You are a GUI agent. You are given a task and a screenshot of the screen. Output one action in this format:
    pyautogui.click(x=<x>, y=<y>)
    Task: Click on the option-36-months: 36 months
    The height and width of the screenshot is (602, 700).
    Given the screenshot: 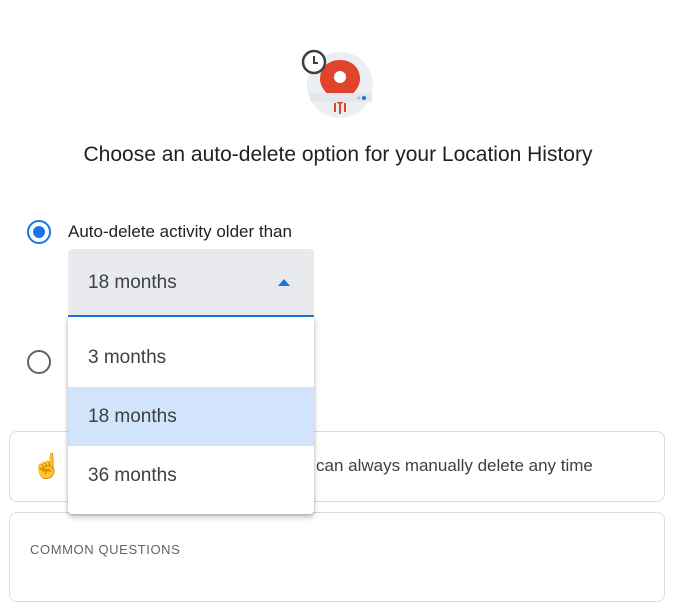 What is the action you would take?
    pyautogui.click(x=191, y=475)
    